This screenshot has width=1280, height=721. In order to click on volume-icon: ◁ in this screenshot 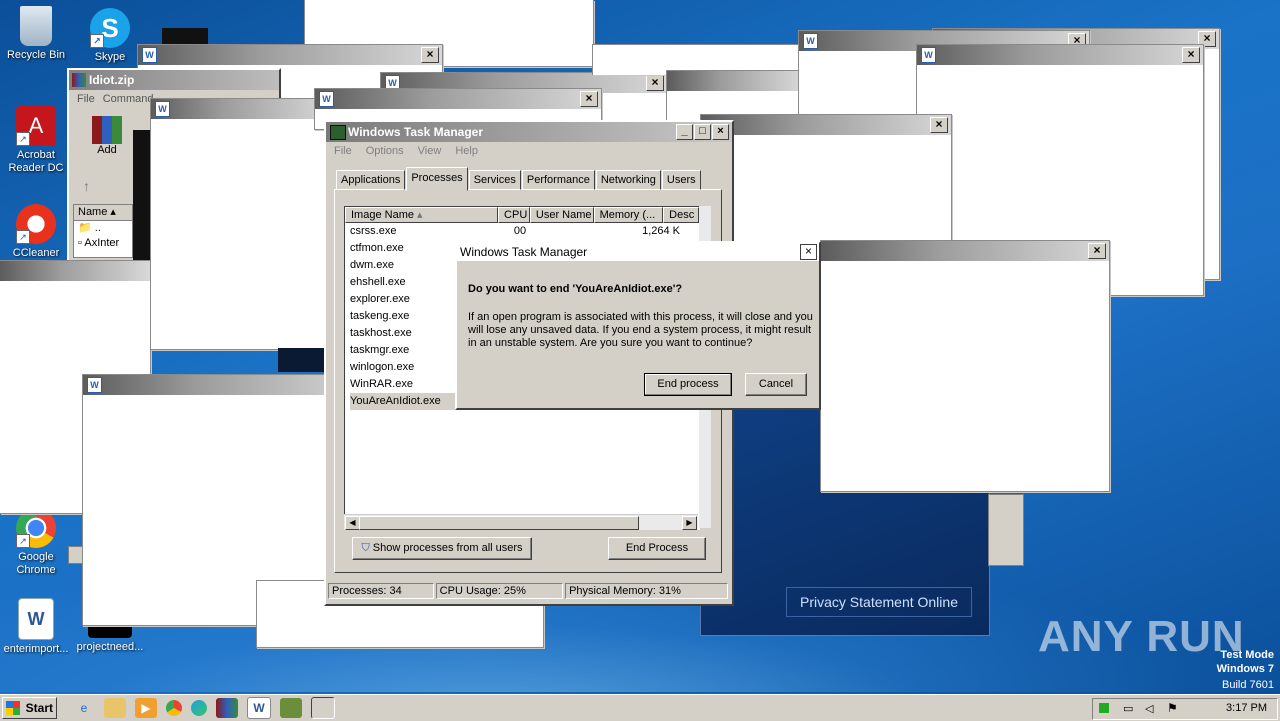, I will do `click(1149, 708)`.